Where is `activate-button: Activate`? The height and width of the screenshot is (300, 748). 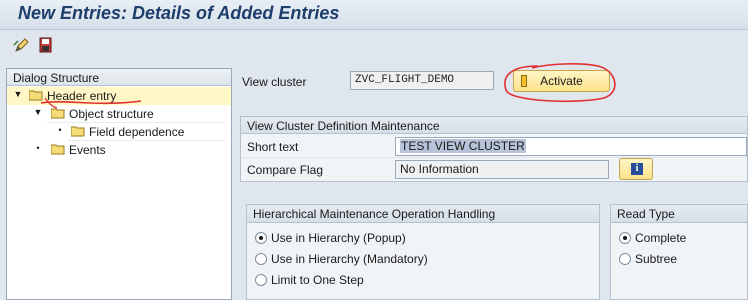
activate-button: Activate is located at coordinates (561, 81).